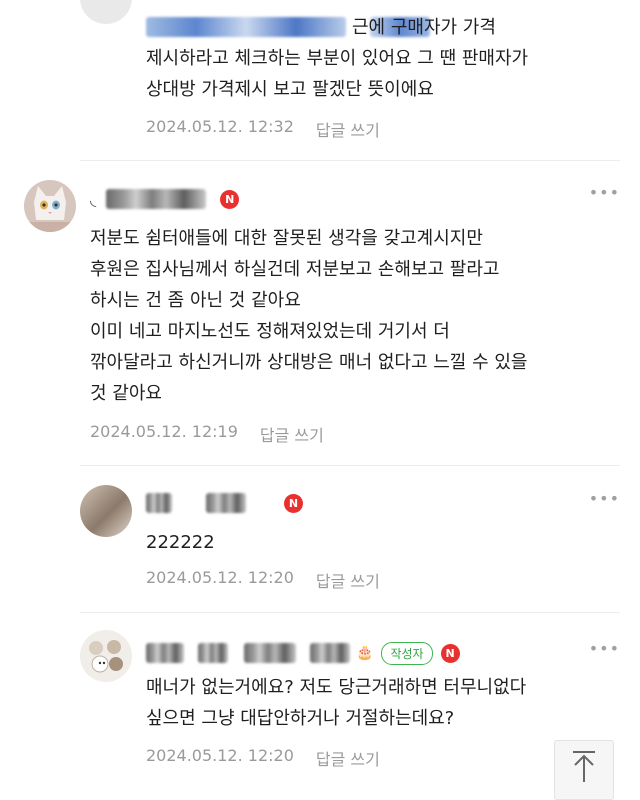  What do you see at coordinates (220, 126) in the screenshot?
I see `comment-date: 2024.05.12. 12:32` at bounding box center [220, 126].